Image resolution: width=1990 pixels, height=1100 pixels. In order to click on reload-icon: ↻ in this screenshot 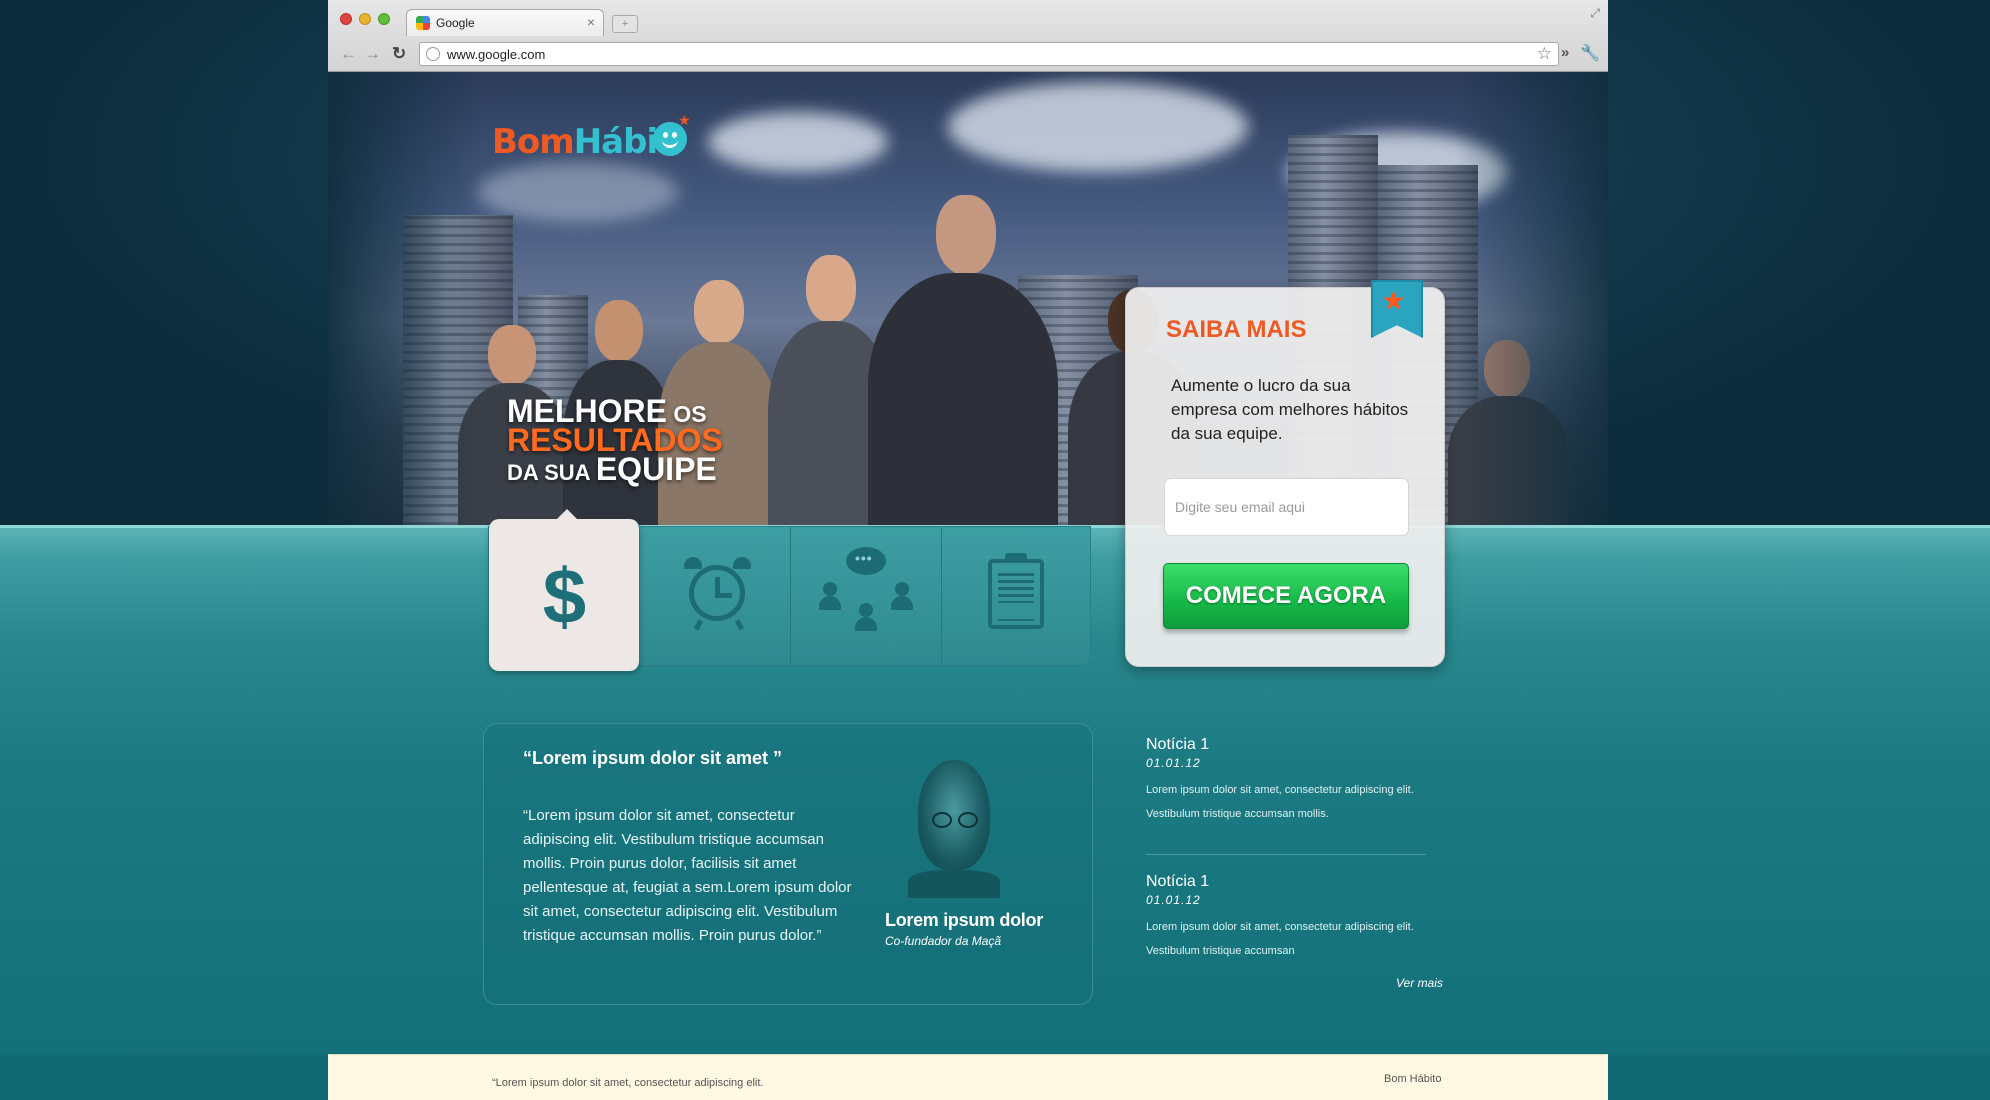, I will do `click(399, 54)`.